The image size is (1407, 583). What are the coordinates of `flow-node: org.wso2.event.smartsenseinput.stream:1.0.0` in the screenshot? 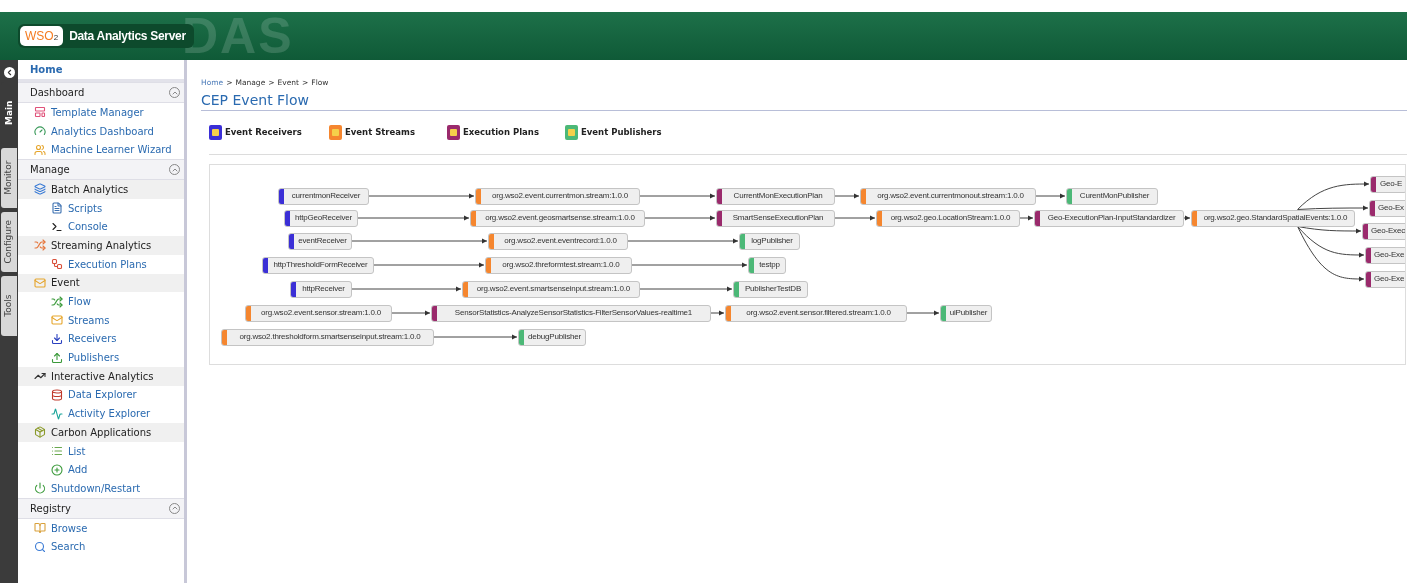 It's located at (551, 289).